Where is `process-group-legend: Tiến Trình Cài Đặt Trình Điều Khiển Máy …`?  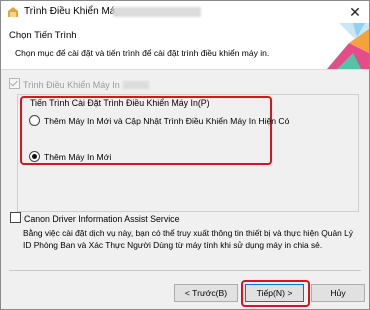
process-group-legend: Tiến Trình Cài Đặt Trình Điều Khiển Máy … is located at coordinates (120, 103).